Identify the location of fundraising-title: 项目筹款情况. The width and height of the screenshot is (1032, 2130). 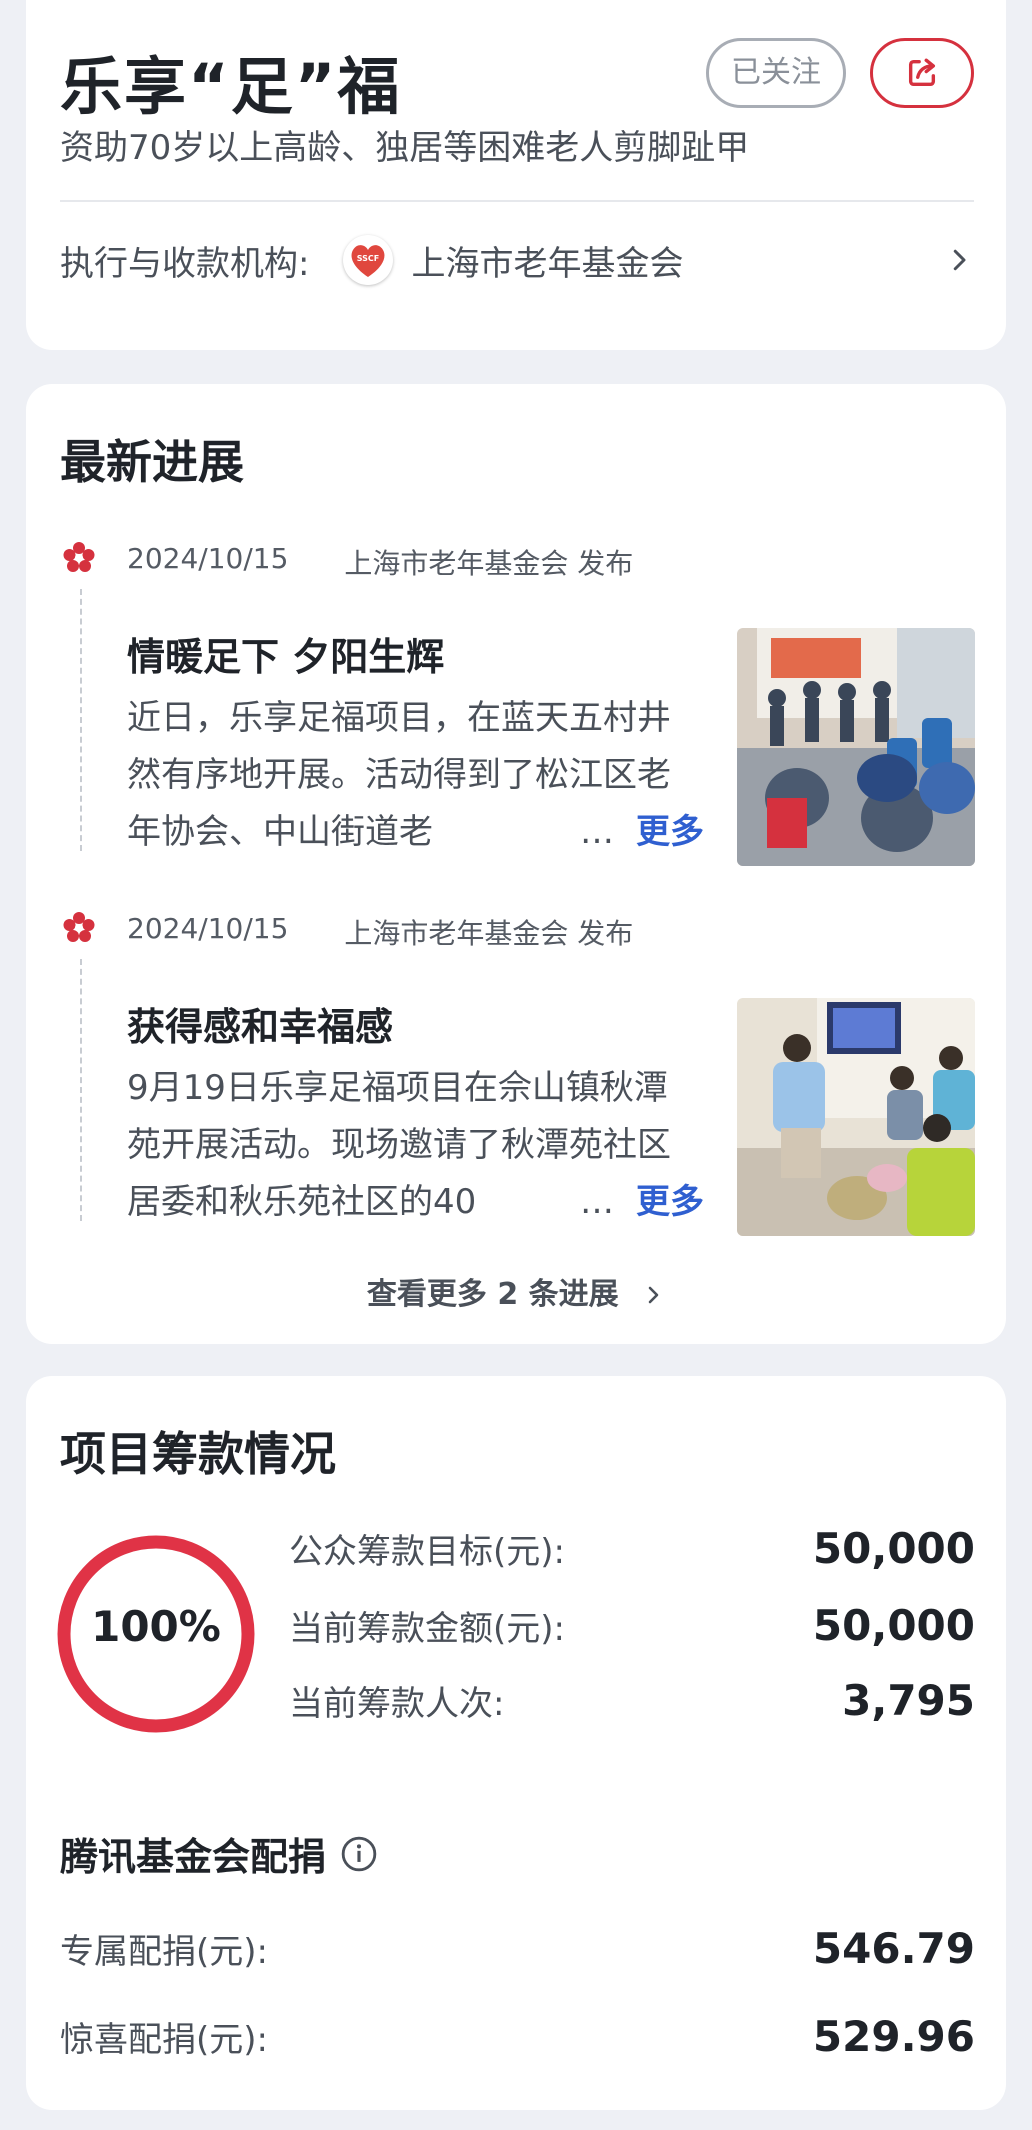
(198, 1454).